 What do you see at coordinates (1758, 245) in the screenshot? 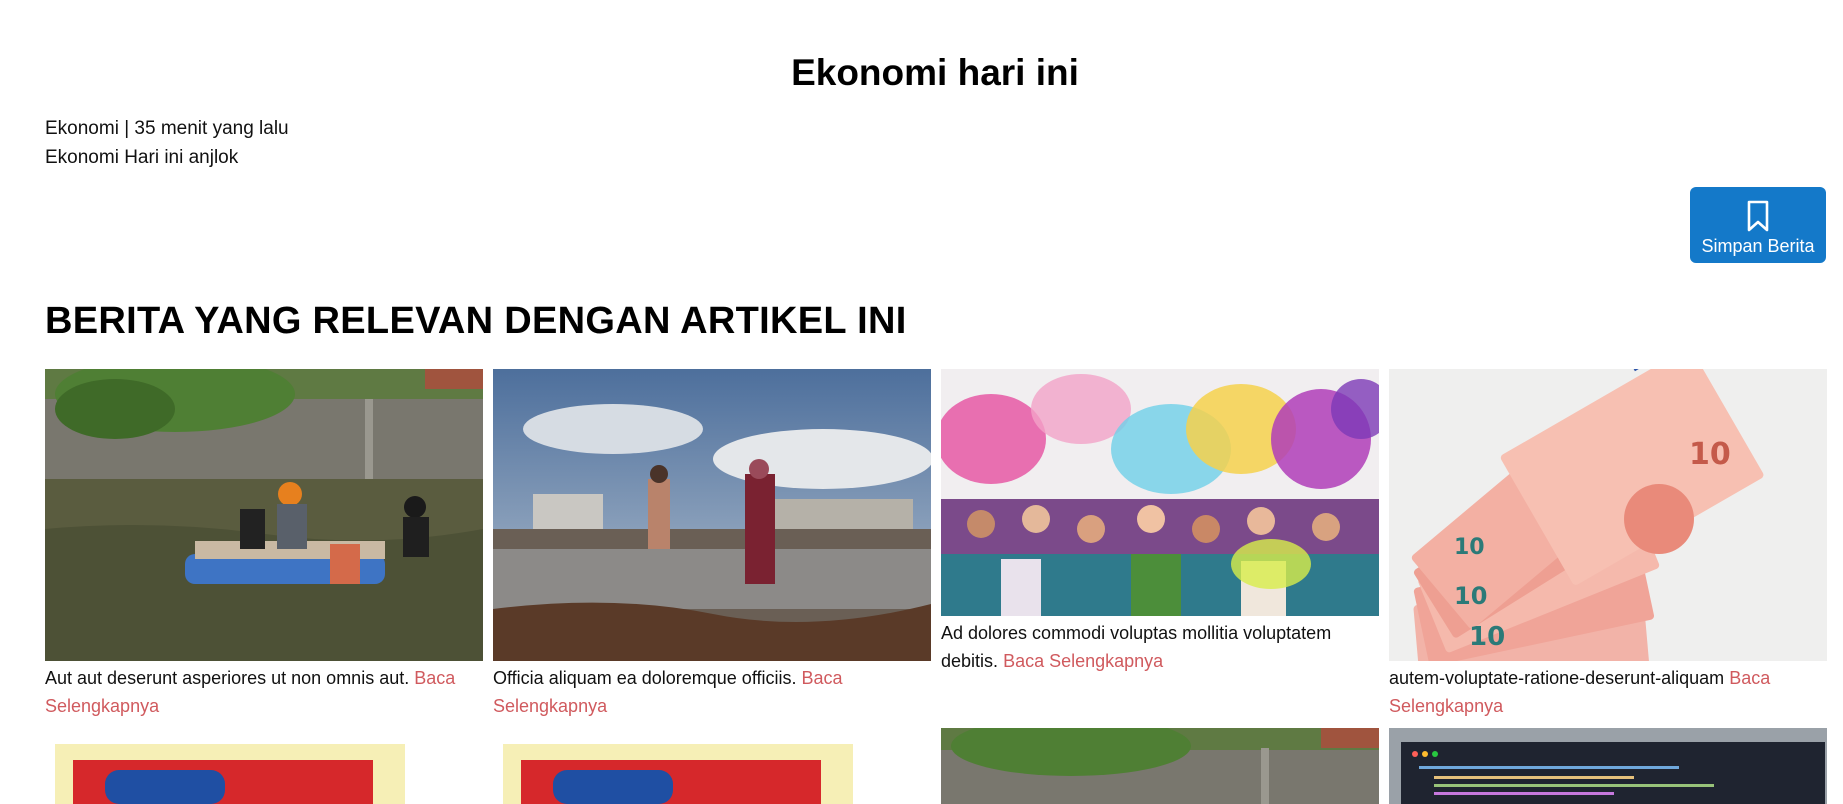
I see `save-news-label: Simpan Berita` at bounding box center [1758, 245].